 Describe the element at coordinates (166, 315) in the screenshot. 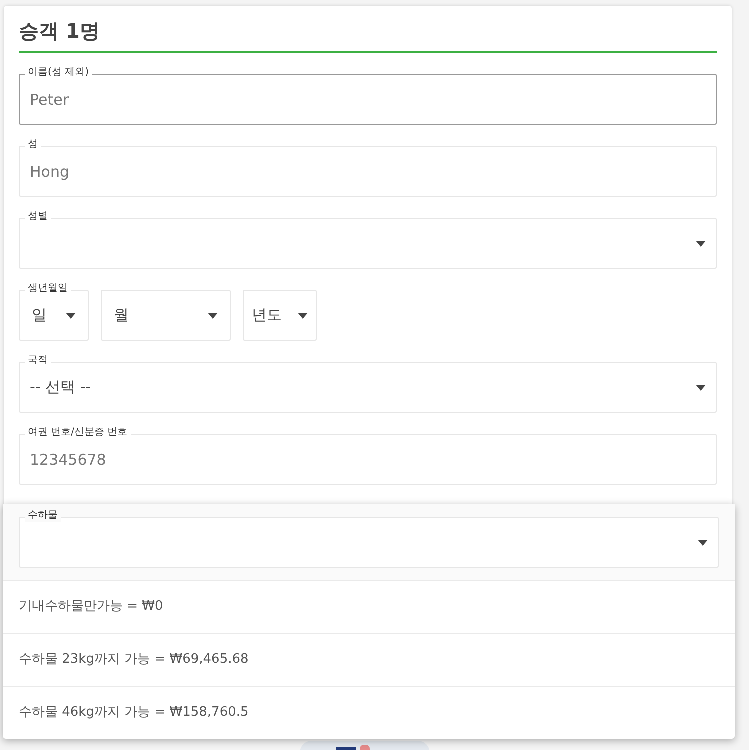

I see `dropdown-field: 월` at that location.